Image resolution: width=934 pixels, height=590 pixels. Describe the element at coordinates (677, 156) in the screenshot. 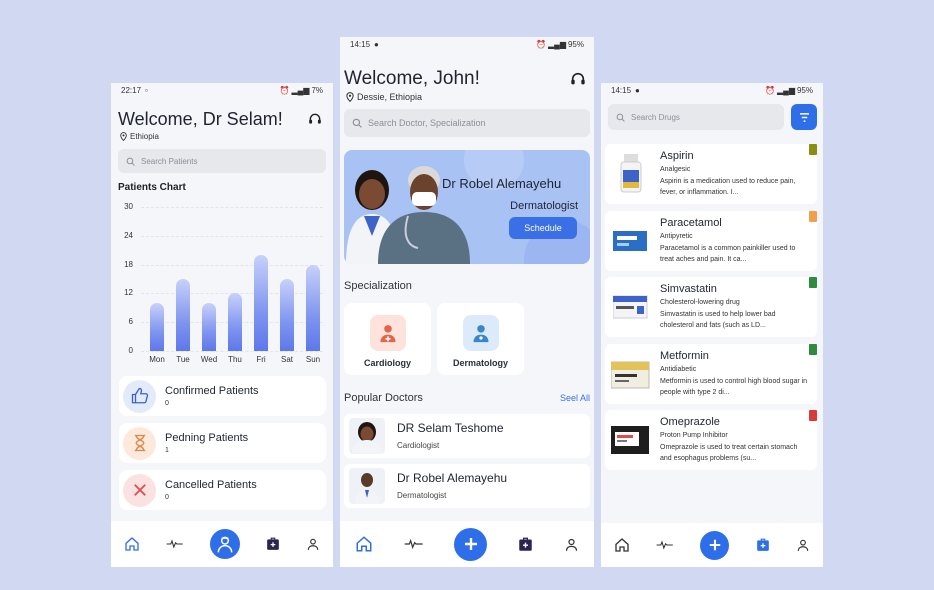

I see `drug-name: Aspirin` at that location.